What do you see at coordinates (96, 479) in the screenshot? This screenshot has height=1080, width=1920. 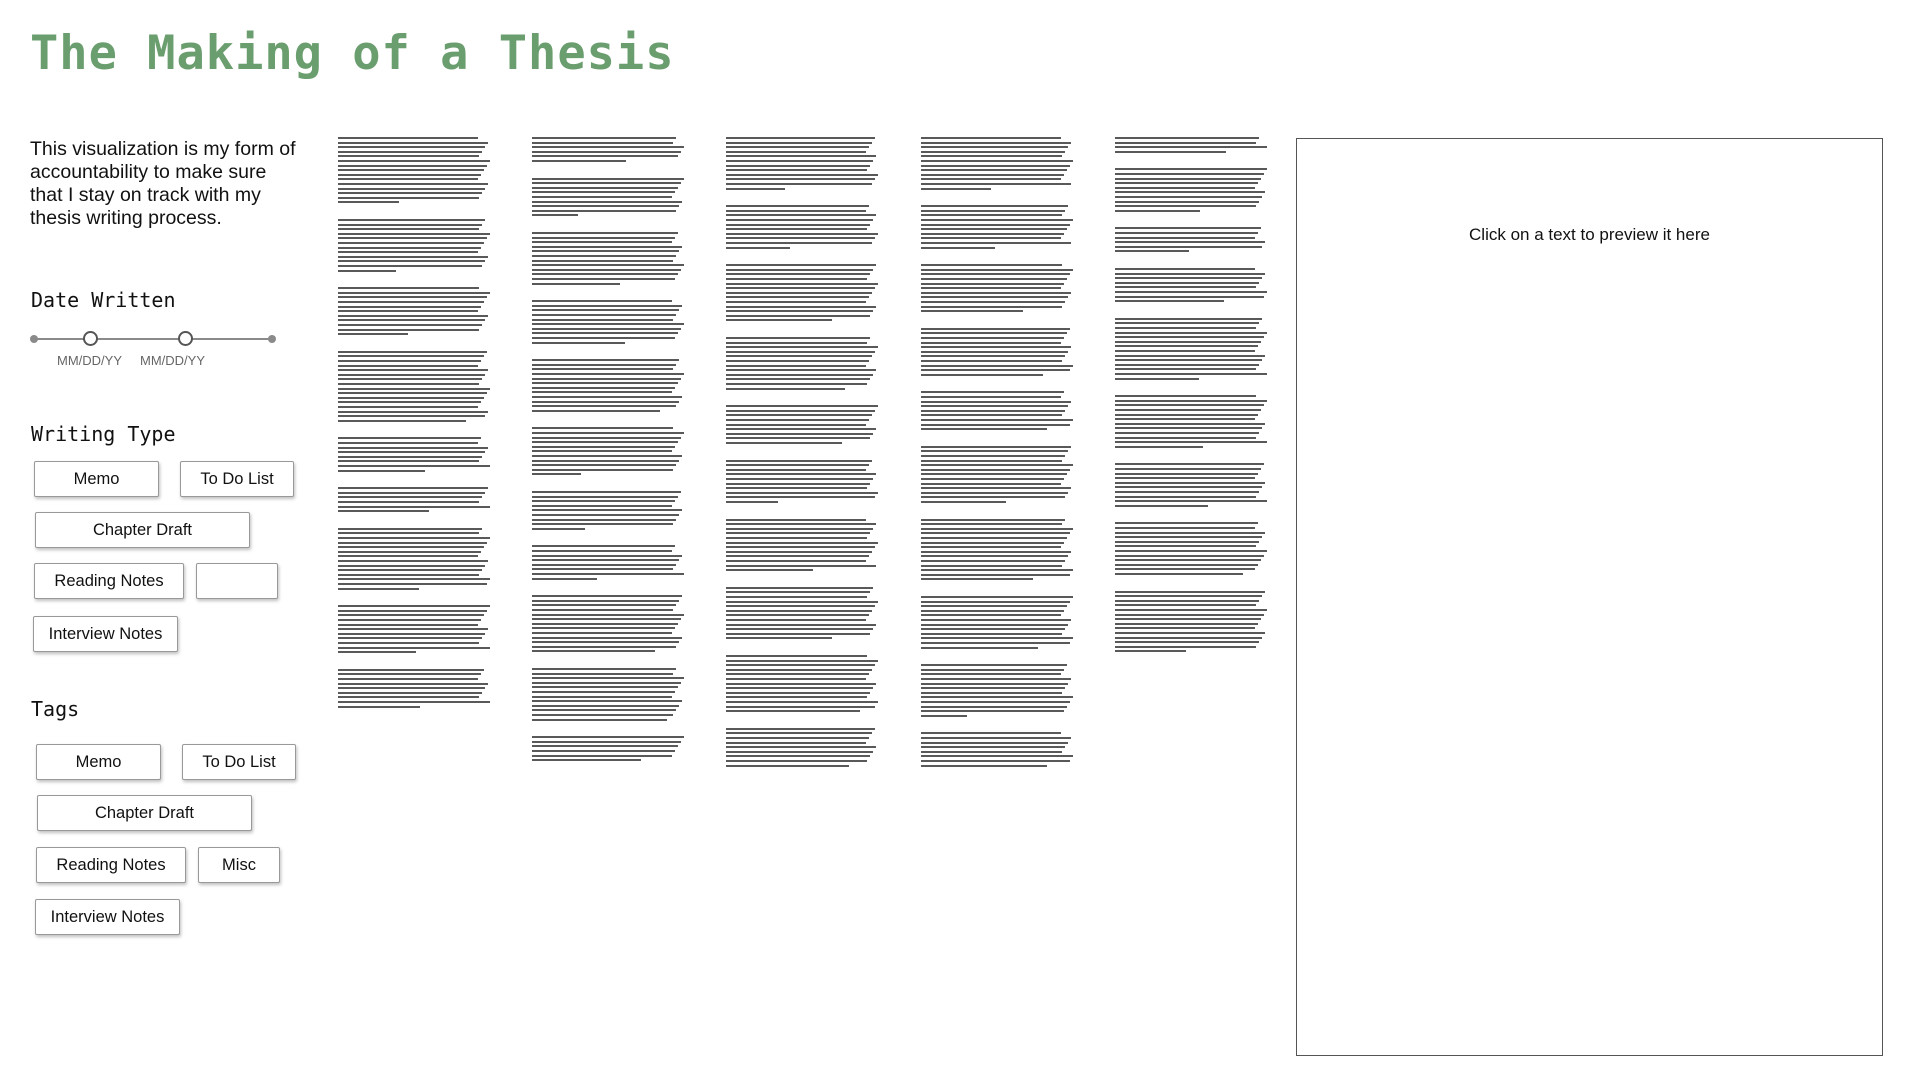 I see `writing-type-memo-button: Memo` at bounding box center [96, 479].